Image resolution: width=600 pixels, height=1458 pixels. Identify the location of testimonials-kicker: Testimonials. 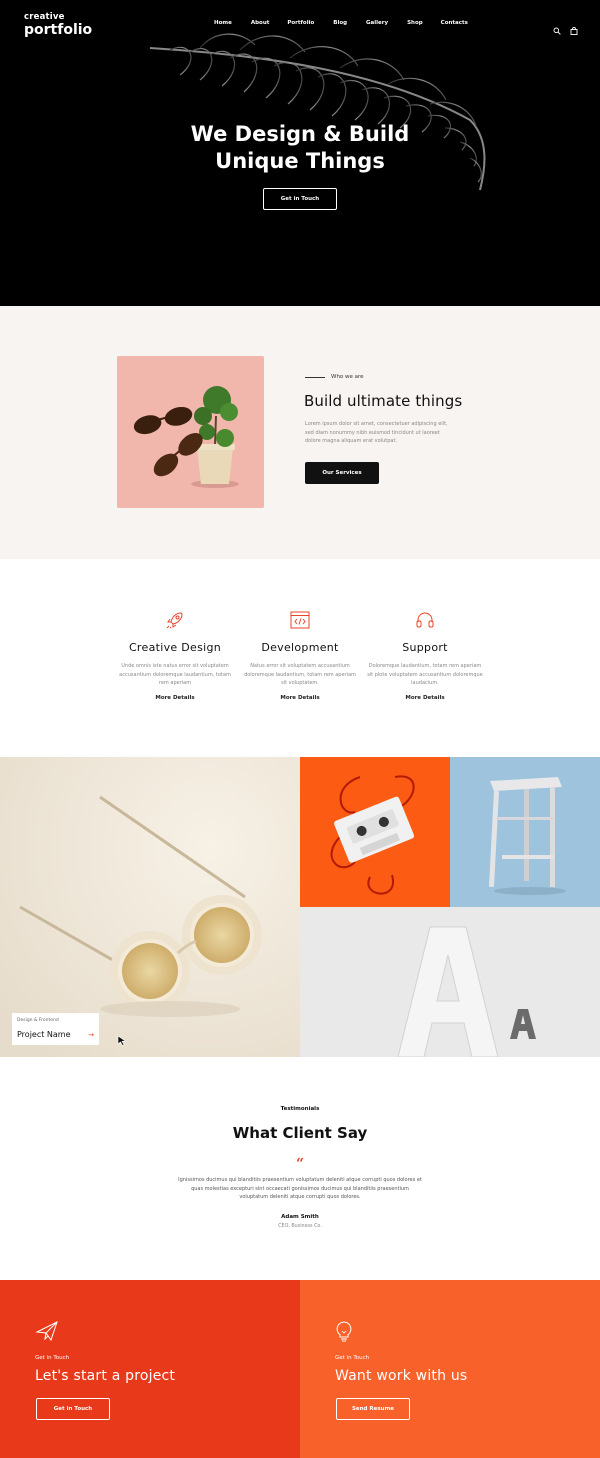
(300, 1109).